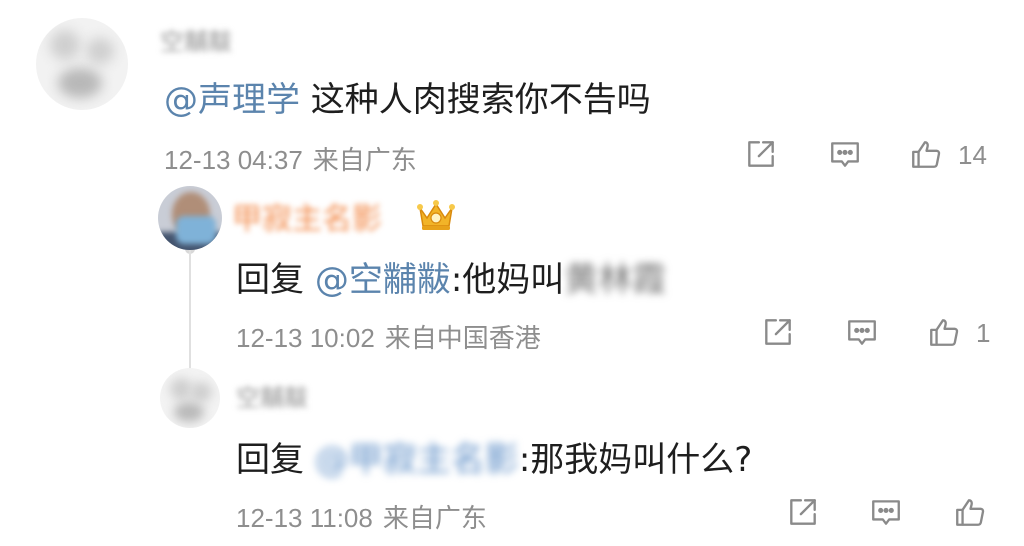 This screenshot has width=1024, height=546. I want to click on reply-meta: 12-13 11:08 来自广东, so click(361, 516).